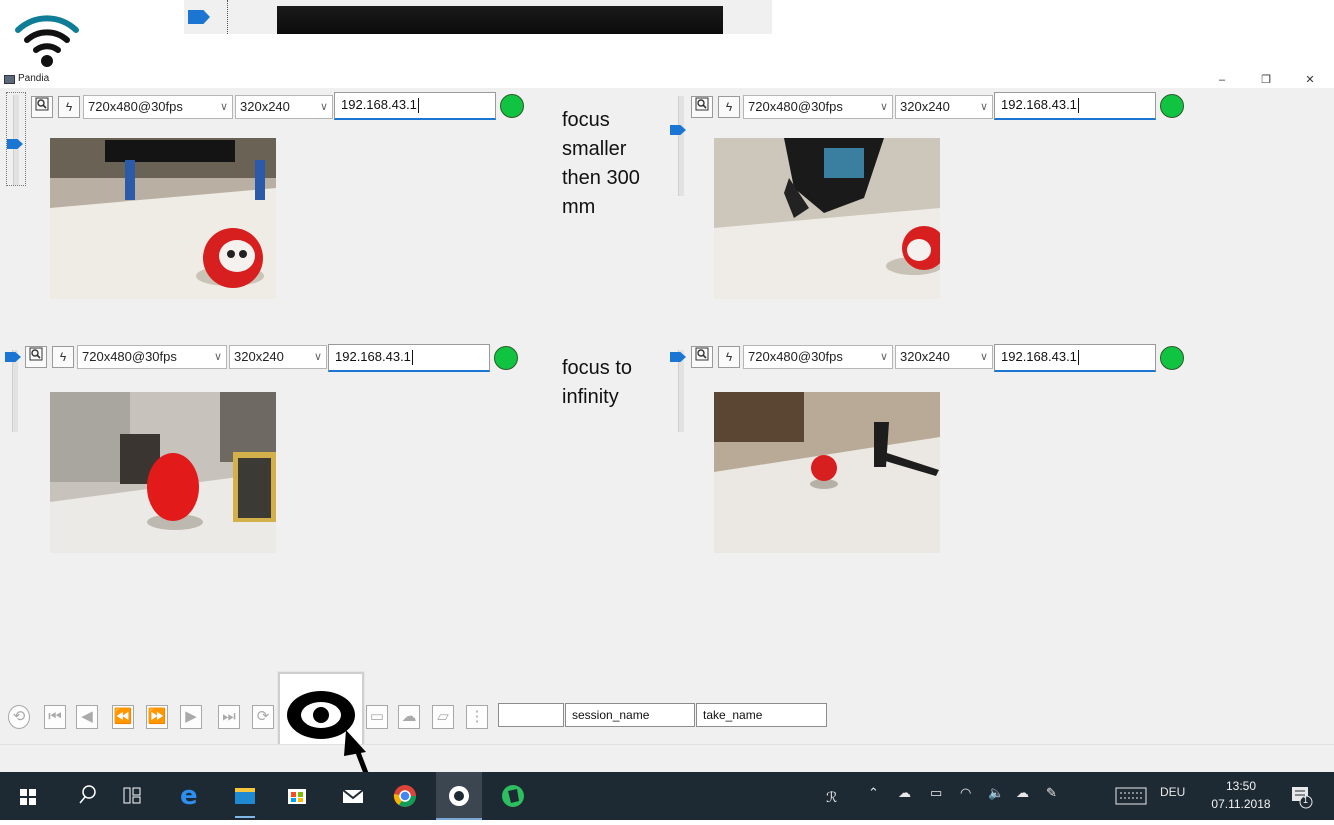  What do you see at coordinates (377, 717) in the screenshot?
I see `save-icon: ▭` at bounding box center [377, 717].